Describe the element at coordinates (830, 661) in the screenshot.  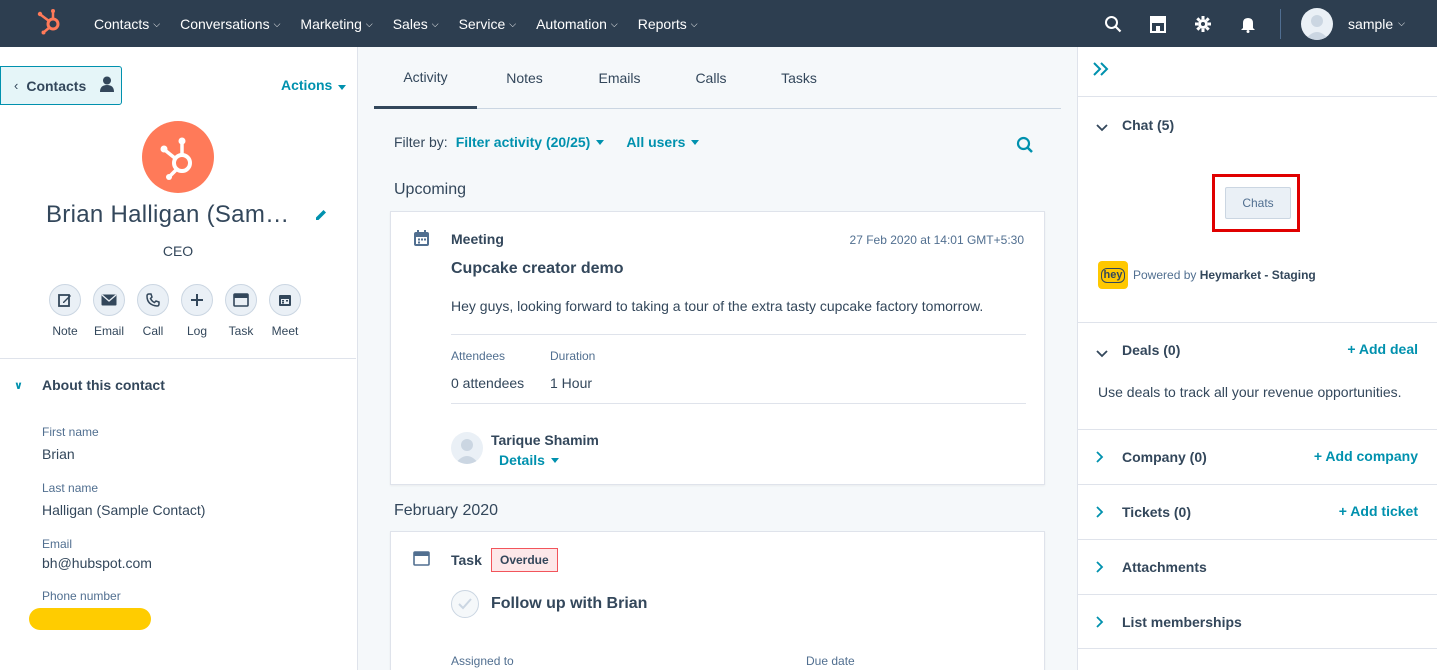
I see `due-date-label: Due date` at that location.